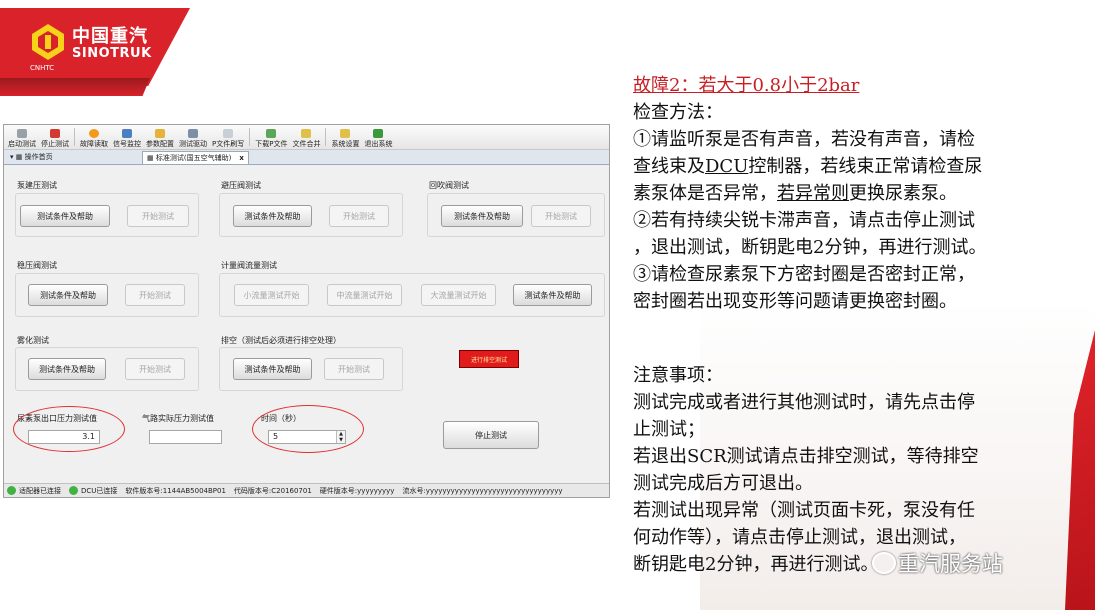 This screenshot has height=610, width=1095. Describe the element at coordinates (378, 133) in the screenshot. I see `exit-icon` at that location.